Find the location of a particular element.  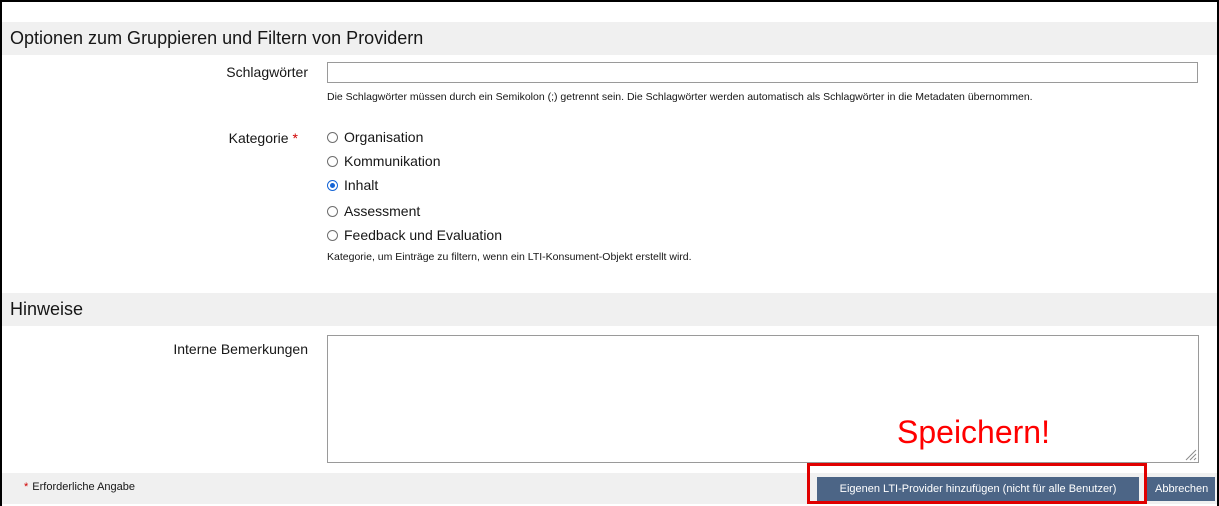

section-header-notes: Hinweise is located at coordinates (609, 309).